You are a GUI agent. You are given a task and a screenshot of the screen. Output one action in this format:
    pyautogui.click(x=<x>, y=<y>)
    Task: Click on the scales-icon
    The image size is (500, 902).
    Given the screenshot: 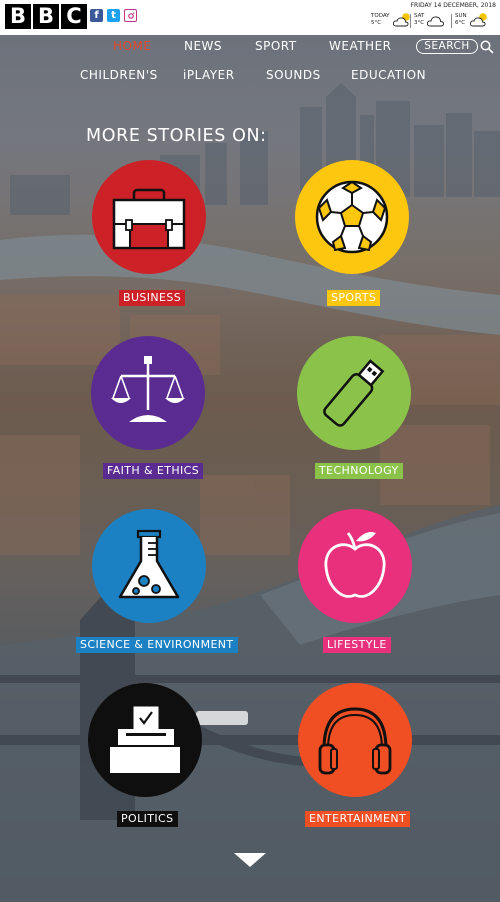 What is the action you would take?
    pyautogui.click(x=148, y=389)
    